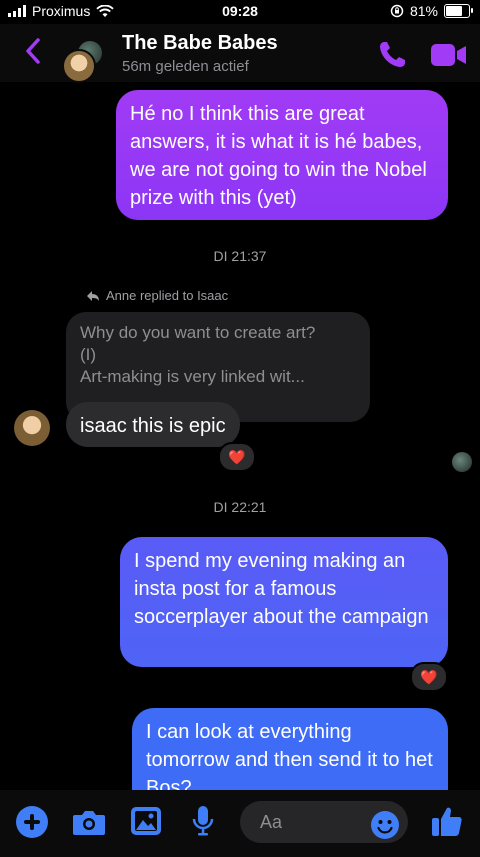  What do you see at coordinates (146, 821) in the screenshot?
I see `gallery-icon` at bounding box center [146, 821].